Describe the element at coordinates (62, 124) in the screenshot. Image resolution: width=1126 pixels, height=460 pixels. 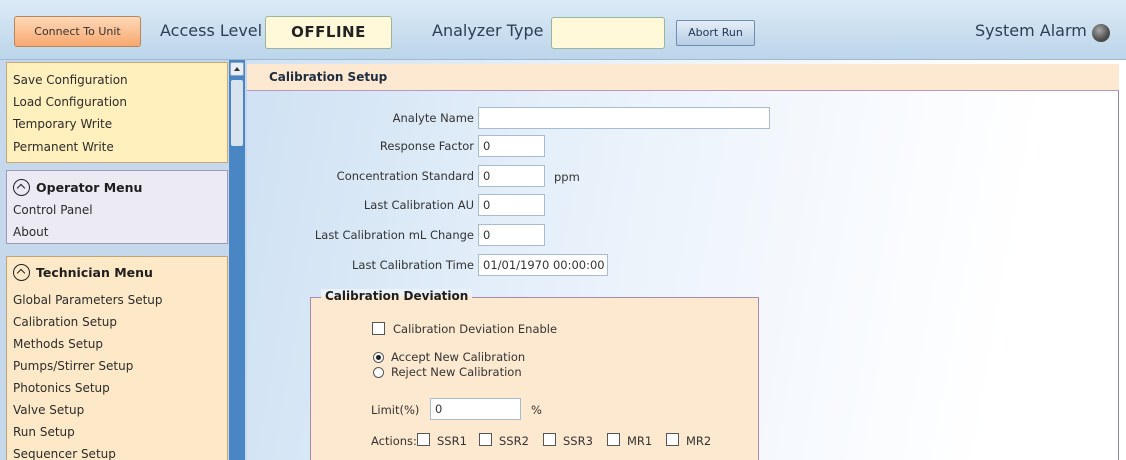
I see `sidebar-item-temporary-write: Temporary Write` at that location.